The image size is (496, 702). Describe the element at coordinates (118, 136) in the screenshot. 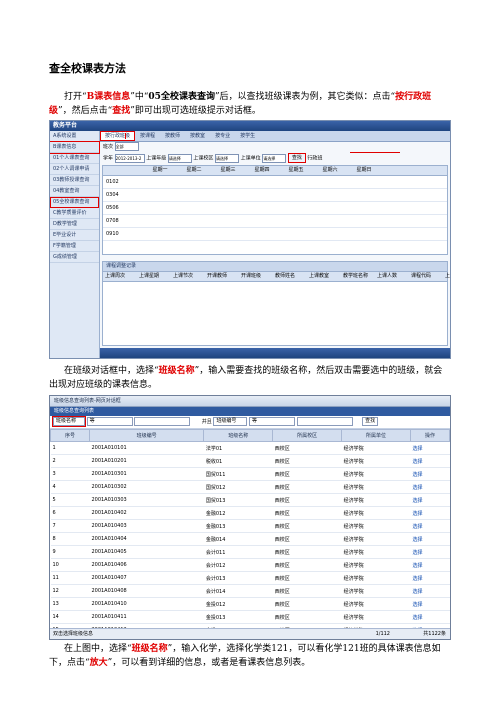

I see `tab-0: 按行政班级` at that location.